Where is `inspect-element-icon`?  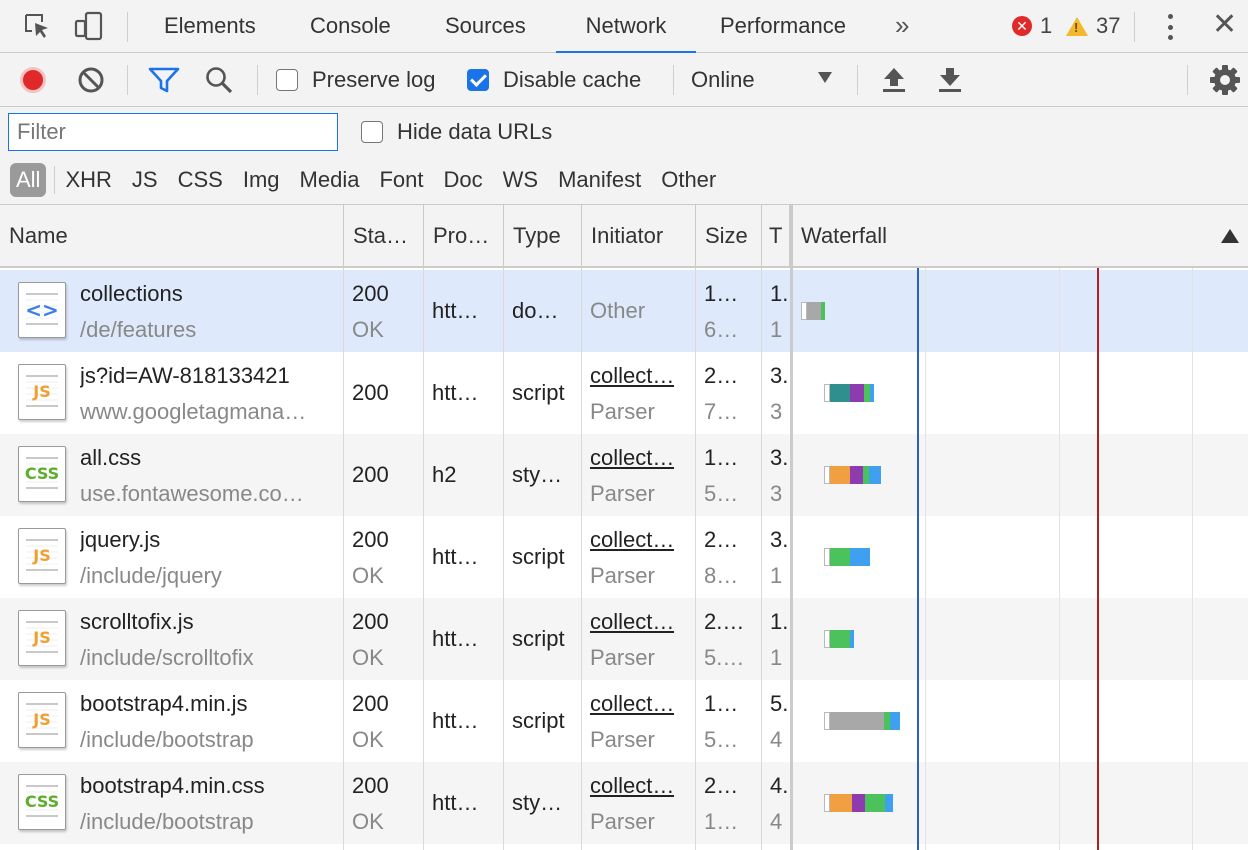 inspect-element-icon is located at coordinates (37, 26).